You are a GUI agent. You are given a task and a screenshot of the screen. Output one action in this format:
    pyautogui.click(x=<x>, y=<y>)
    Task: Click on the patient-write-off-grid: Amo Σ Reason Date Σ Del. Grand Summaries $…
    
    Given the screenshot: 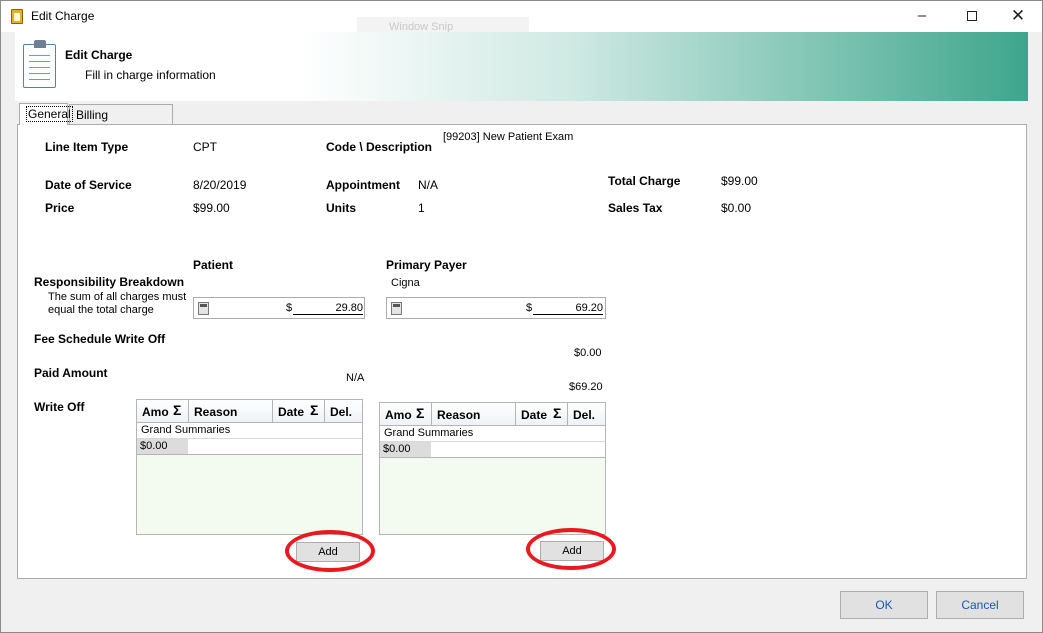 What is the action you would take?
    pyautogui.click(x=249, y=467)
    